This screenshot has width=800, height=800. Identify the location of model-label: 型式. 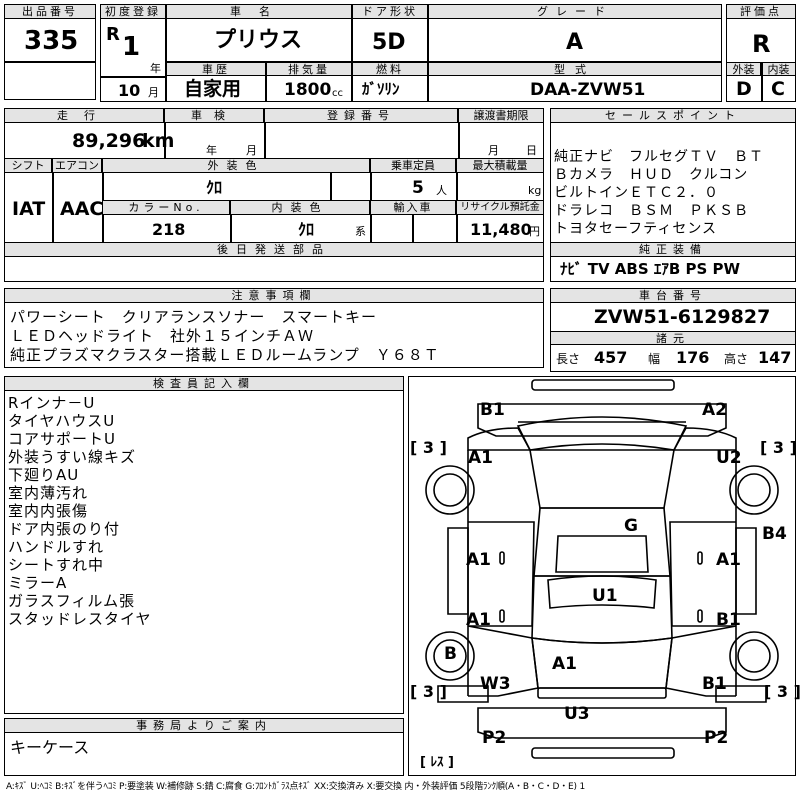
(575, 69).